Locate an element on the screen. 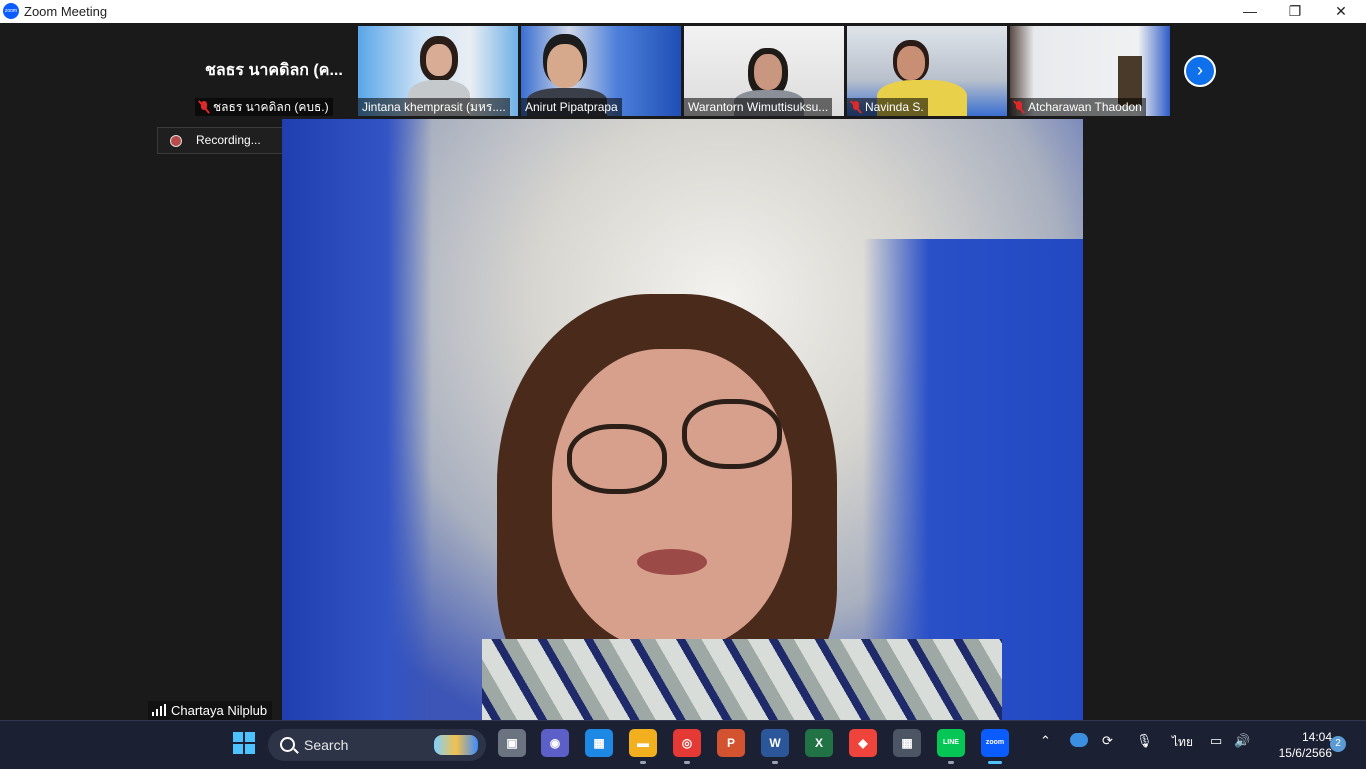 The height and width of the screenshot is (769, 1366). powerpoint-icon: P is located at coordinates (731, 743).